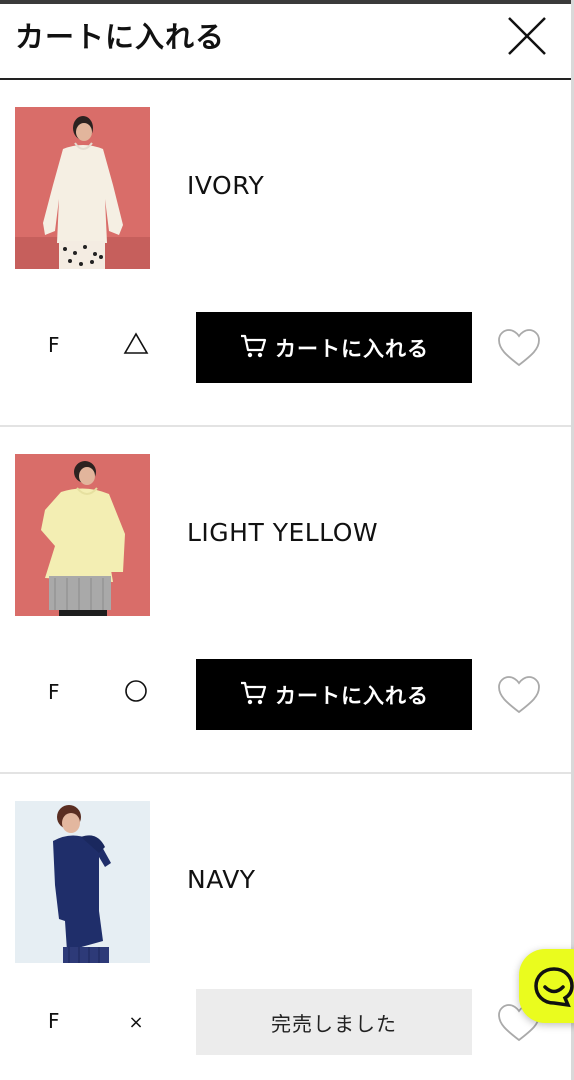 Image resolution: width=574 pixels, height=1080 pixels. What do you see at coordinates (285, 42) in the screenshot?
I see `modal-header: カートに入れる` at bounding box center [285, 42].